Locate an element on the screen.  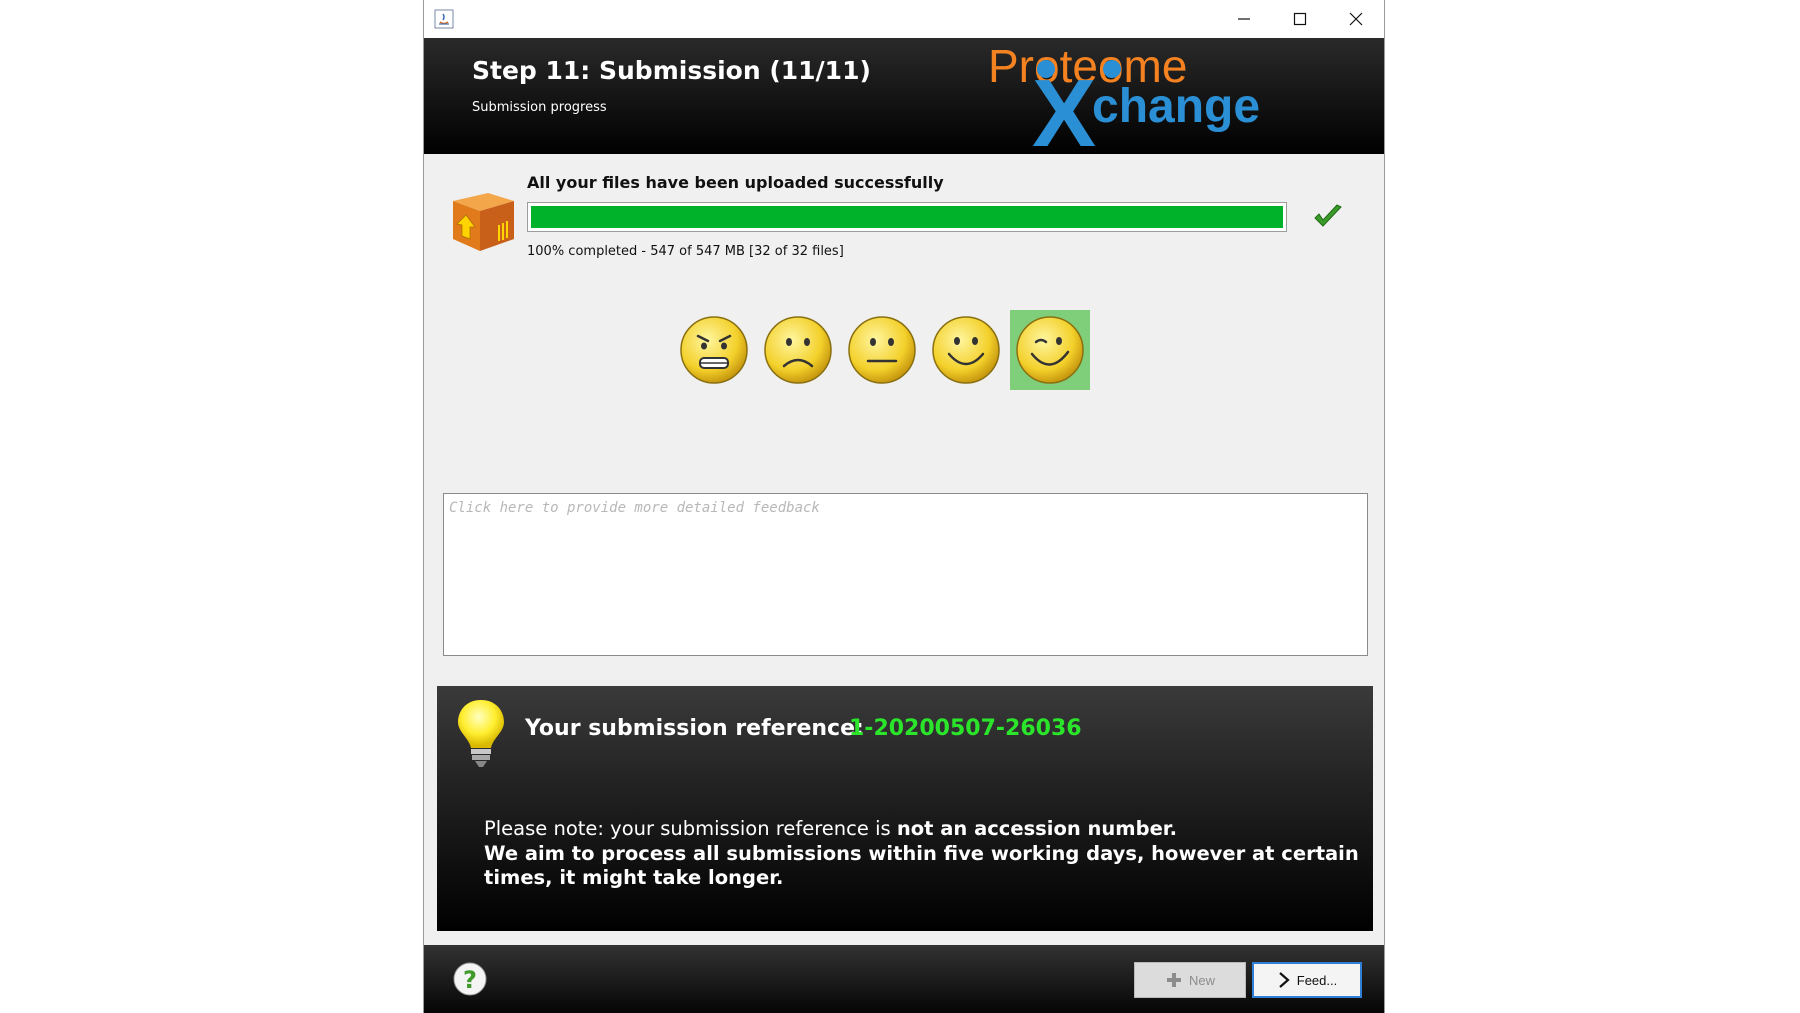
page-subtitle: Submission progress is located at coordinates (539, 107).